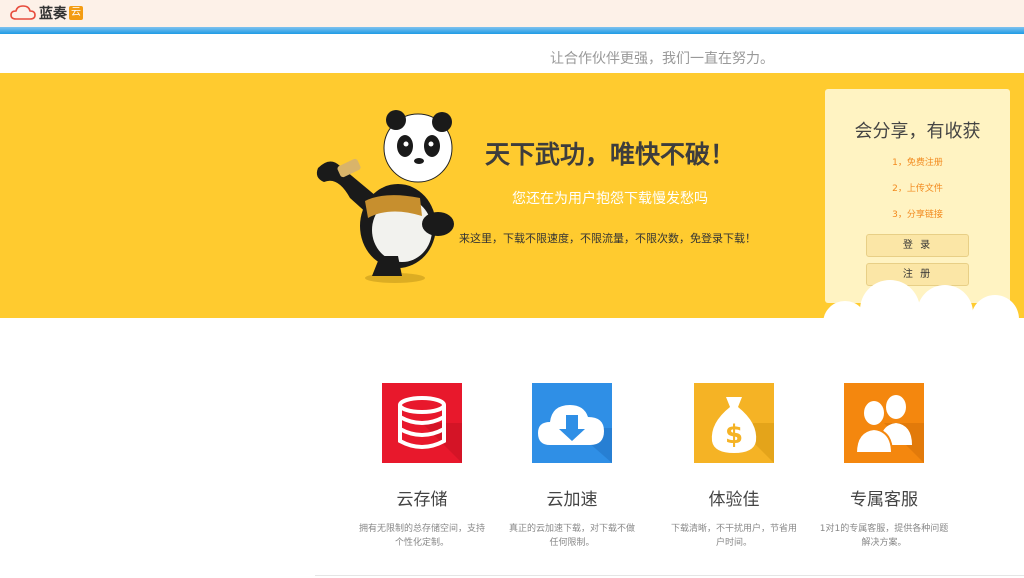  I want to click on header-divider, so click(512, 30).